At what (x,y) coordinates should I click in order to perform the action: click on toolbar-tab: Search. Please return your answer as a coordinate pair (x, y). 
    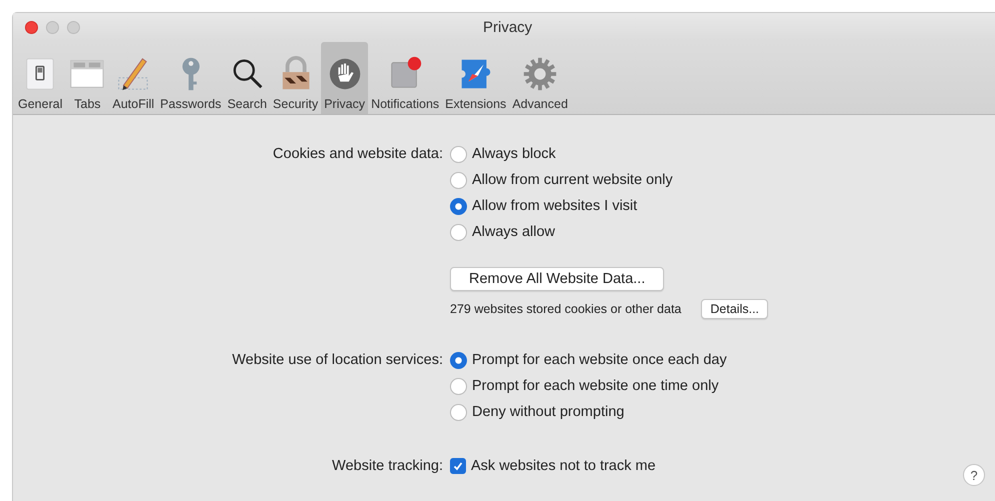
    Looking at the image, I should click on (247, 78).